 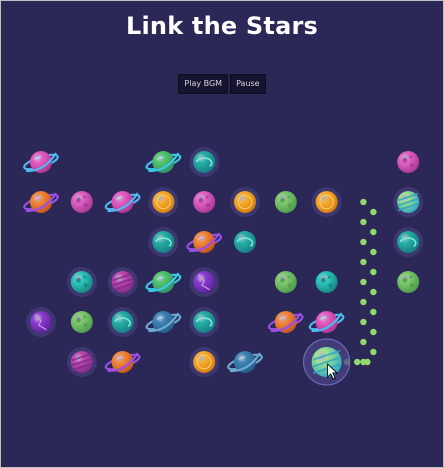 What do you see at coordinates (408, 202) in the screenshot?
I see `planet-tile-green-striped` at bounding box center [408, 202].